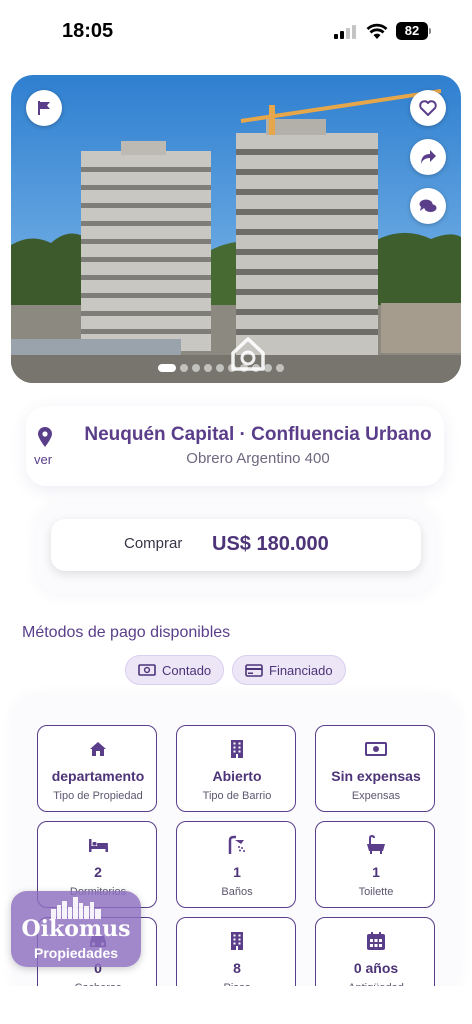 This screenshot has width=472, height=1024. I want to click on cellular-signal-icon, so click(347, 32).